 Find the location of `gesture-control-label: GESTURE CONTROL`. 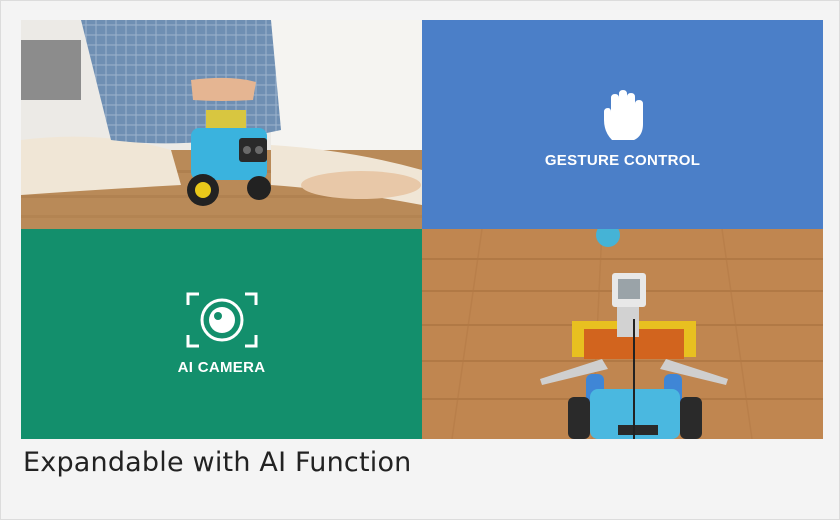

gesture-control-label: GESTURE CONTROL is located at coordinates (622, 160).